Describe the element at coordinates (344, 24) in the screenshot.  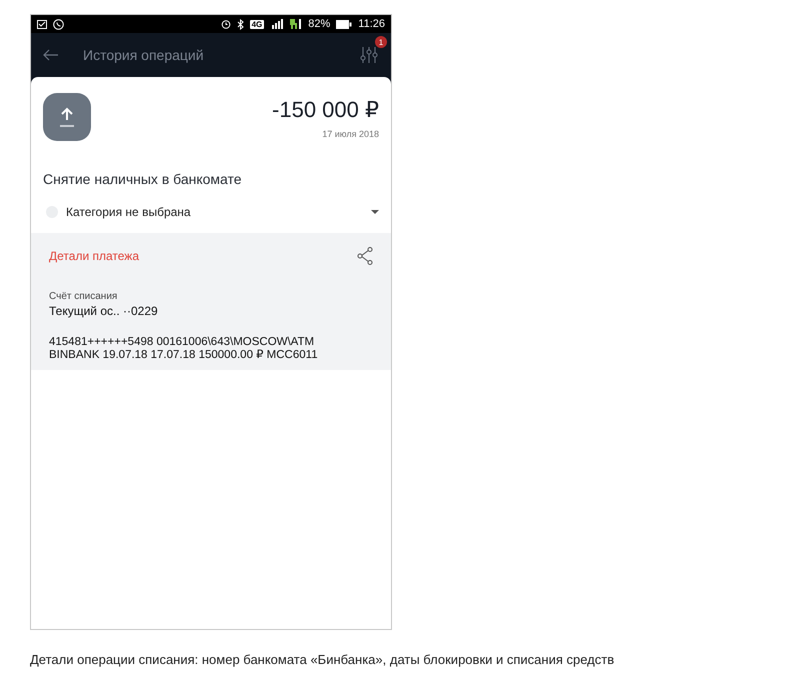
I see `battery-icon` at that location.